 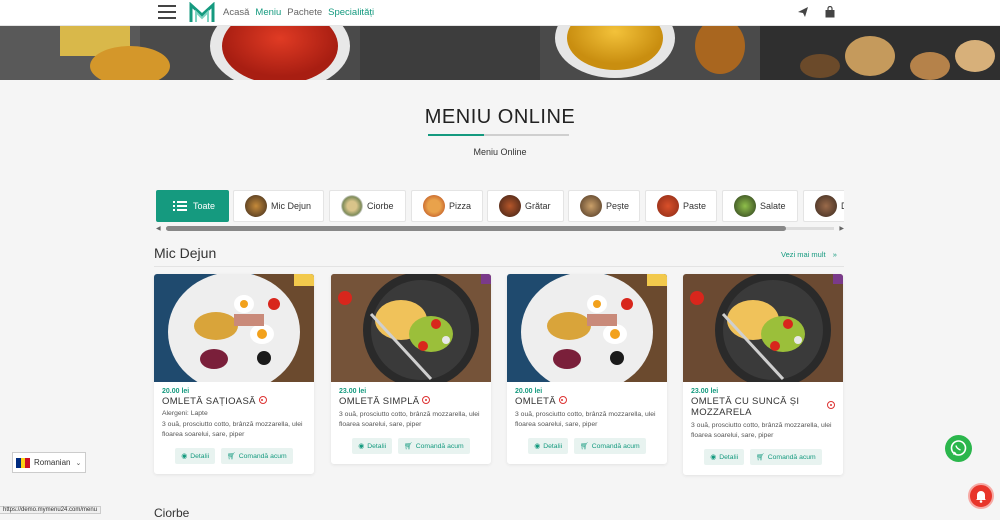 What do you see at coordinates (367, 206) in the screenshot?
I see `category-ciorbe: Ciorbe` at bounding box center [367, 206].